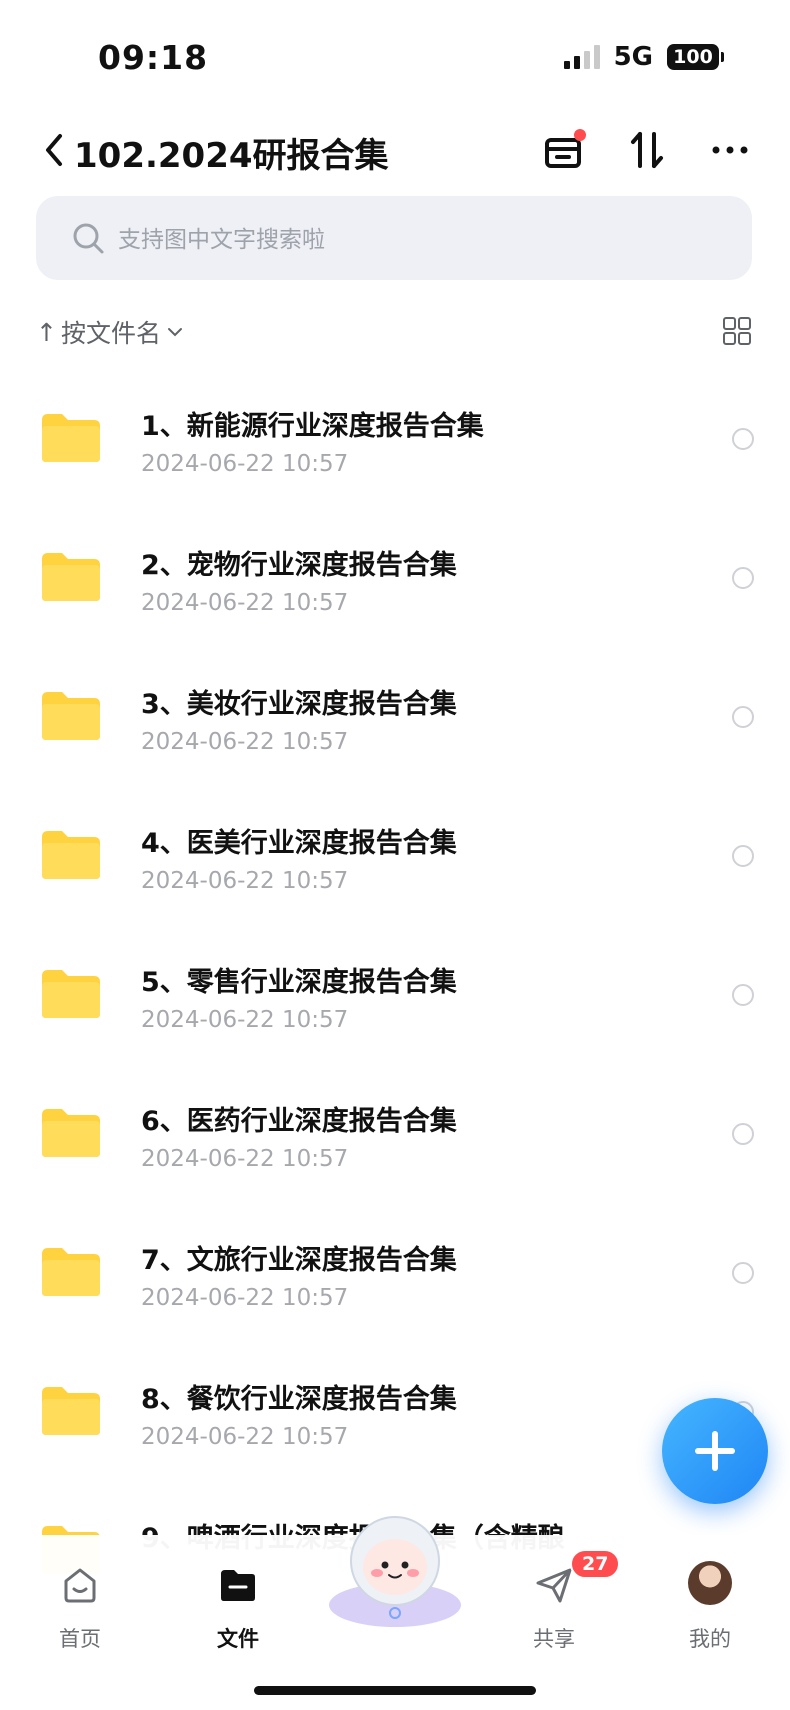 The height and width of the screenshot is (1710, 790). I want to click on list-item: 1、新能源行业深度报告合集 2024-06-22 10:57, so click(395, 445).